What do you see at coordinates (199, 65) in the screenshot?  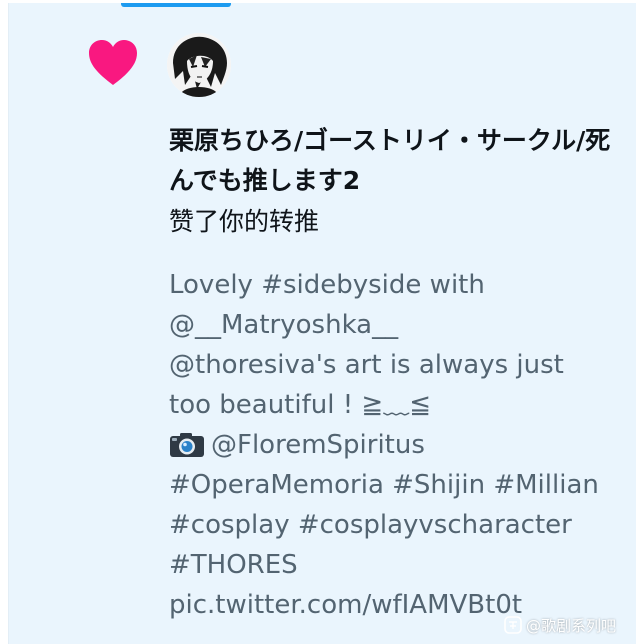 I see `avatar` at bounding box center [199, 65].